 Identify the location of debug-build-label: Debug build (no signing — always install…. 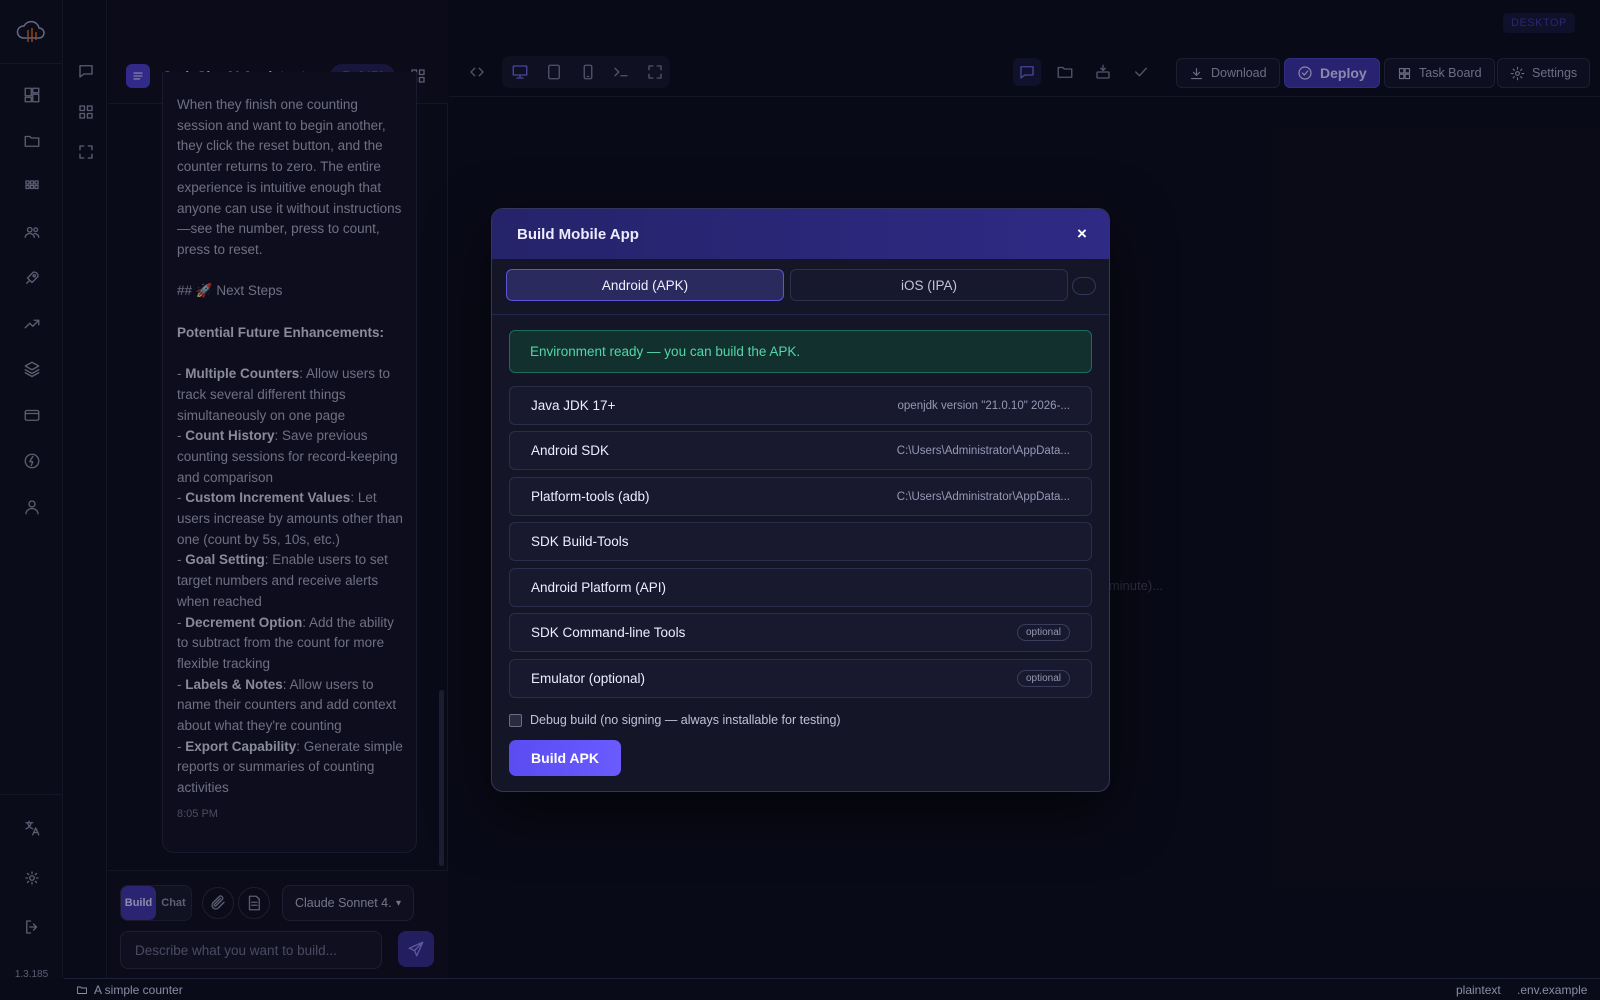
(685, 720).